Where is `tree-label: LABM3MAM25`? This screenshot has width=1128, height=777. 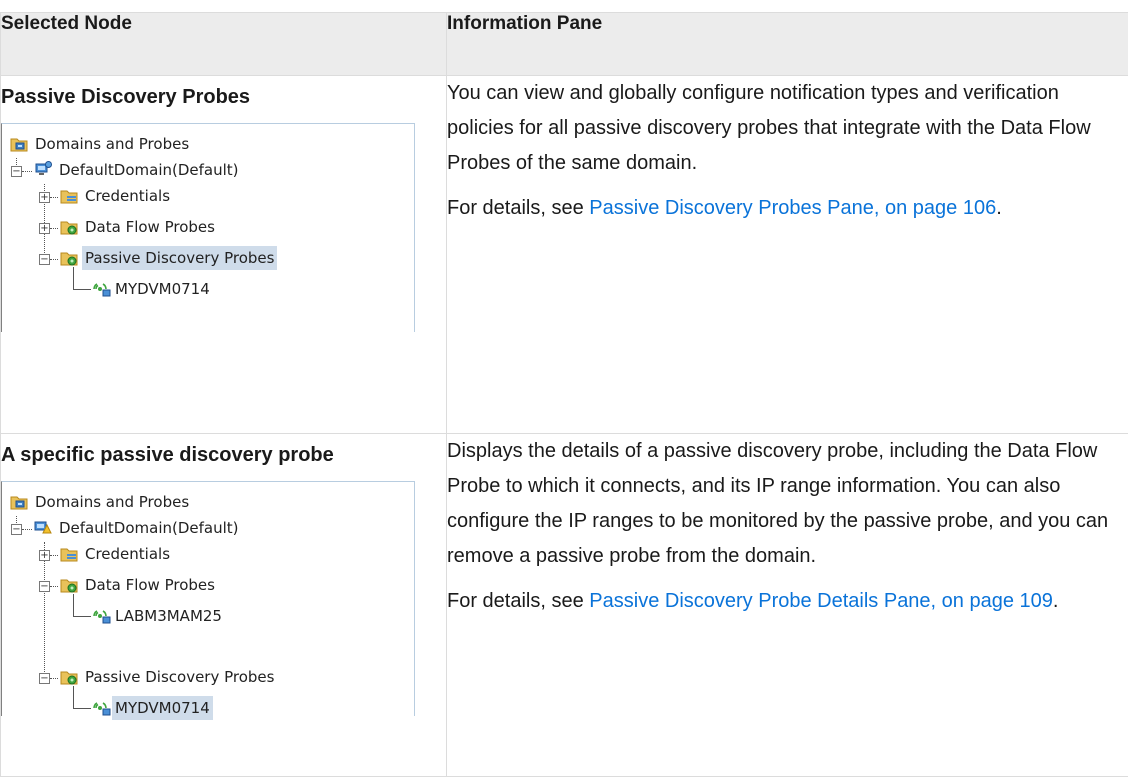
tree-label: LABM3MAM25 is located at coordinates (168, 616).